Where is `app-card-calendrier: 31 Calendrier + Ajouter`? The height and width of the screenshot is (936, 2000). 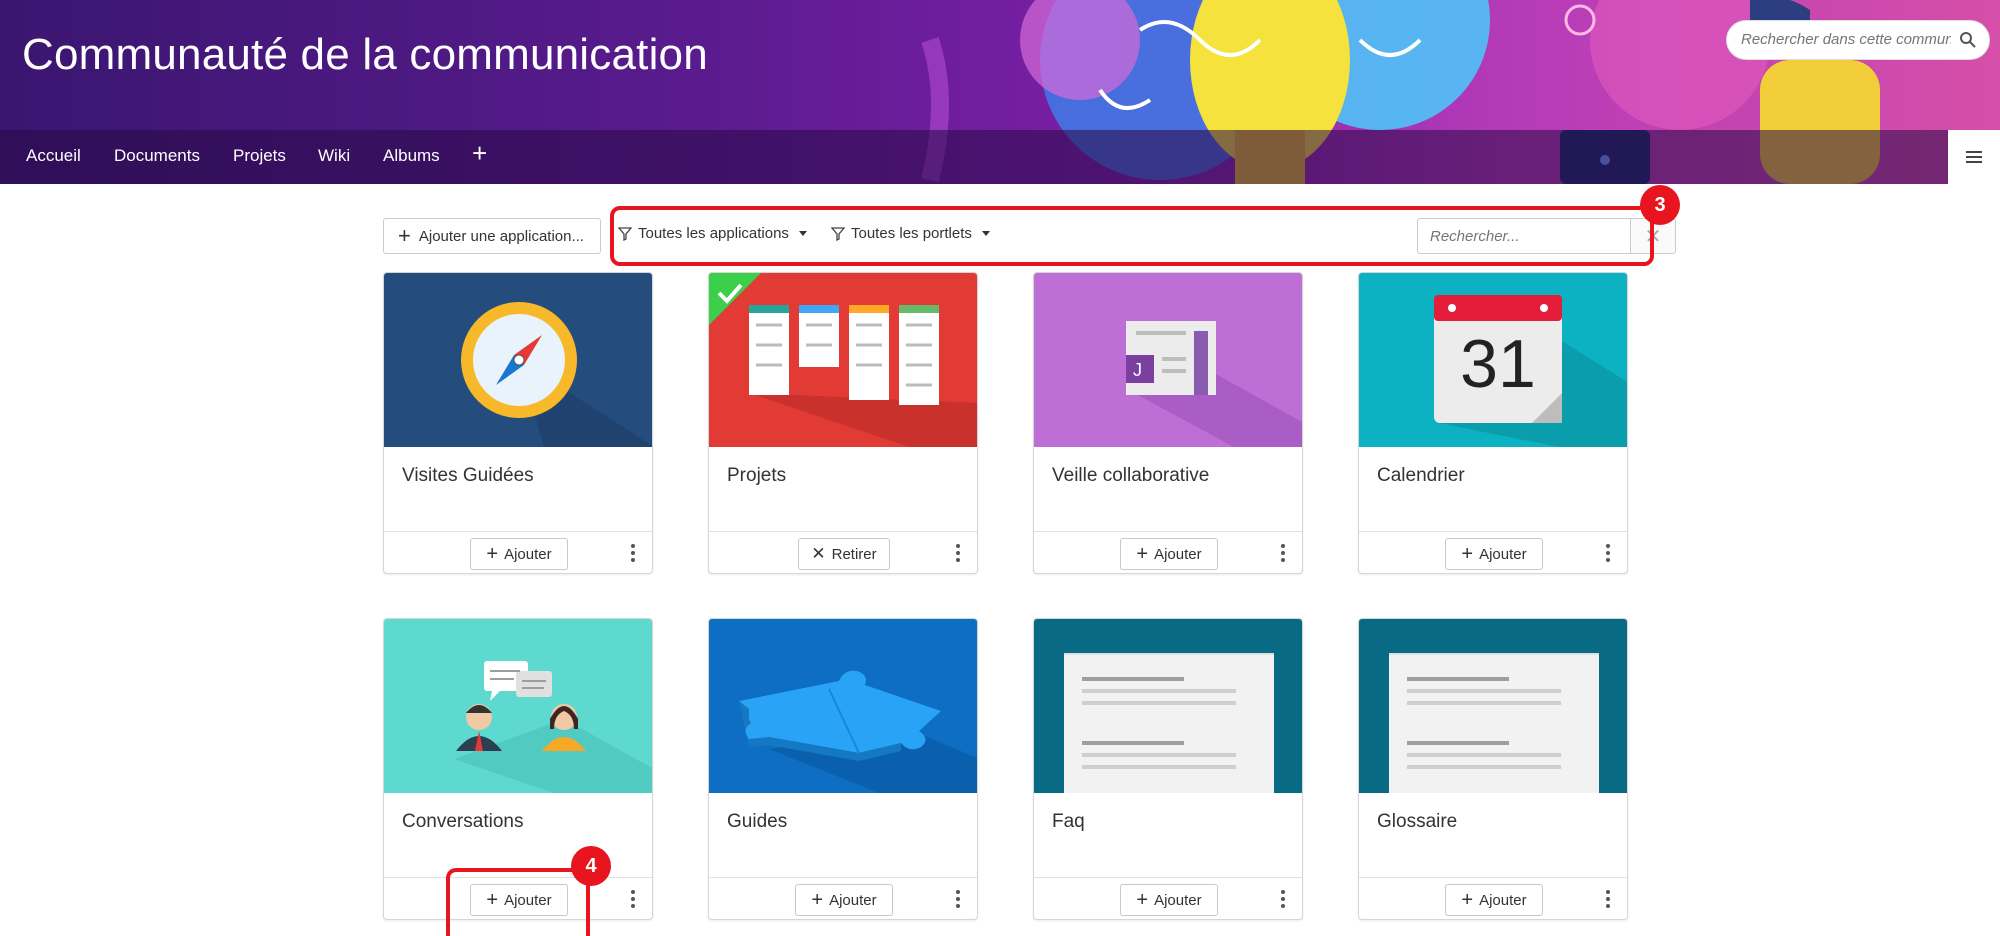
app-card-calendrier: 31 Calendrier + Ajouter is located at coordinates (1493, 423).